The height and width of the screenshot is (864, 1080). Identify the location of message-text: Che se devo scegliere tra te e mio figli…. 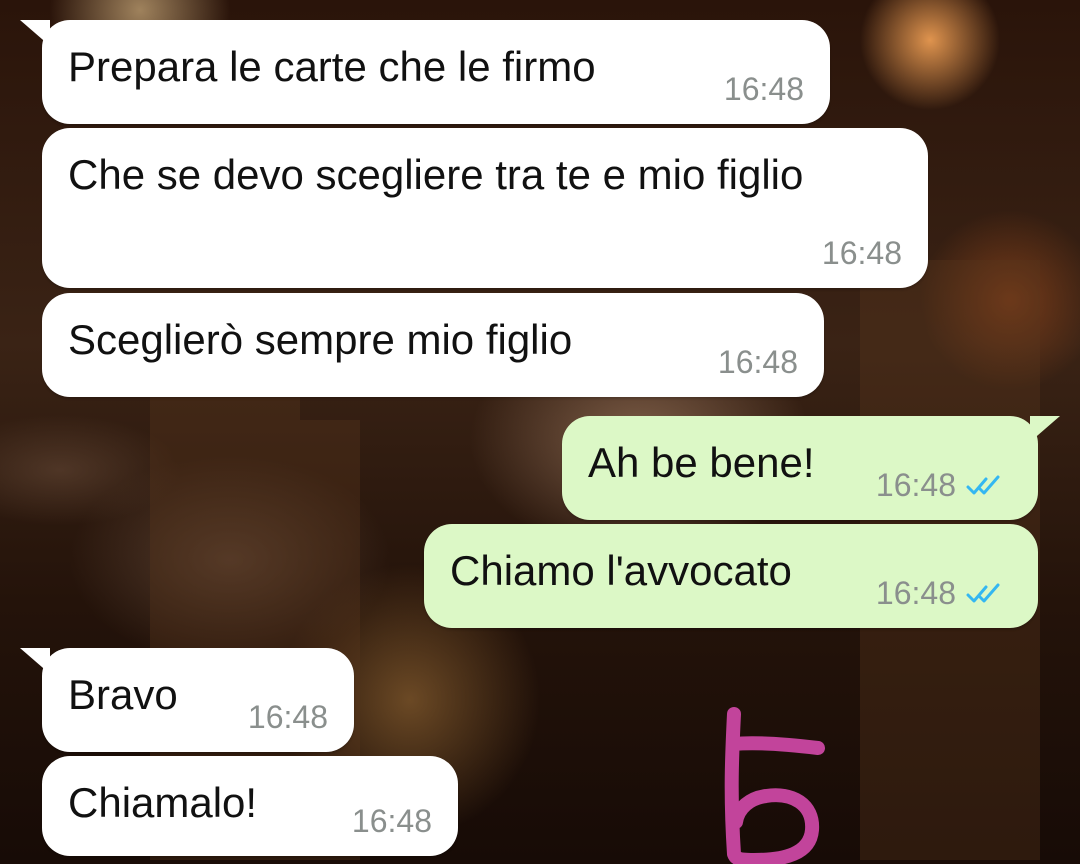
(436, 174).